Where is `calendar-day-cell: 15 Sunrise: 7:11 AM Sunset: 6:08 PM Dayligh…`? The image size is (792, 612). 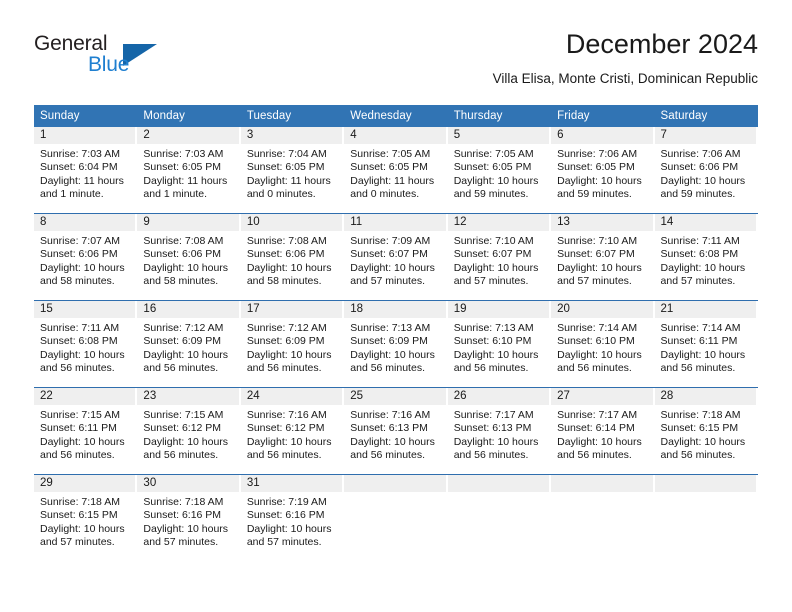 calendar-day-cell: 15 Sunrise: 7:11 AM Sunset: 6:08 PM Dayligh… is located at coordinates (86, 344).